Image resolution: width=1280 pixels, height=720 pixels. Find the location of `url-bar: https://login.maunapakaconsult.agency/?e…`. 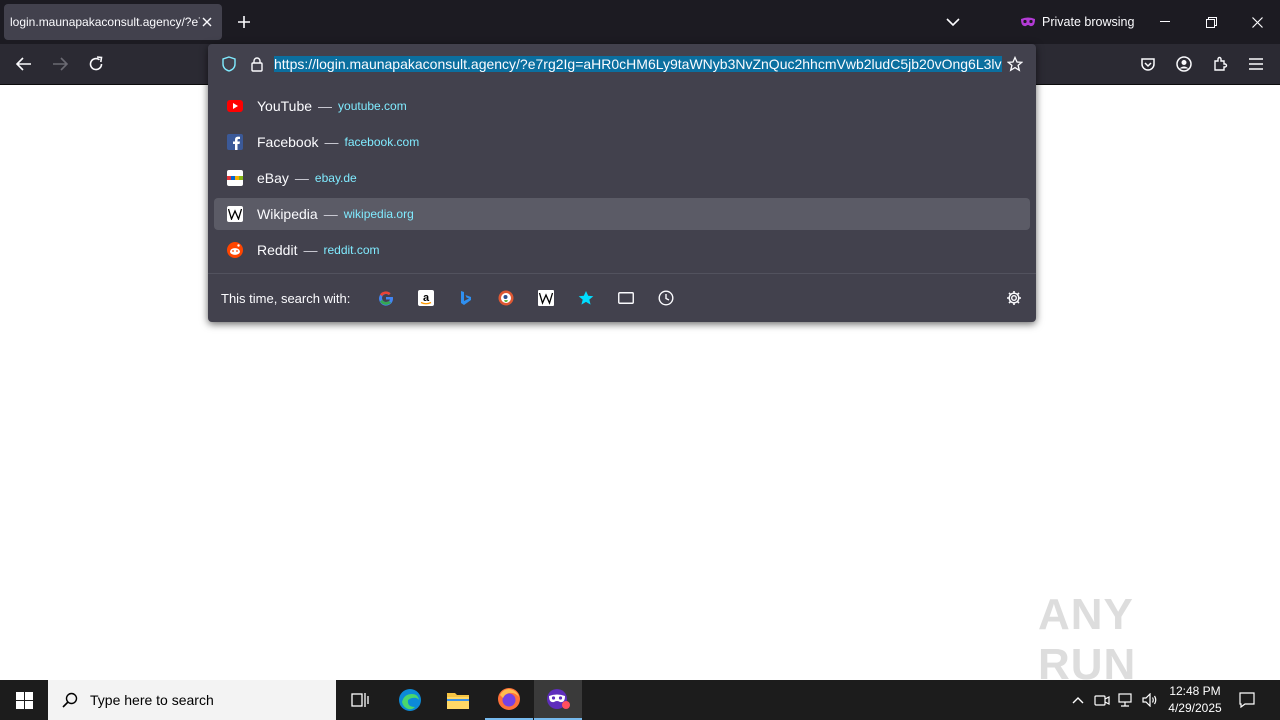

url-bar: https://login.maunapakaconsult.agency/?e… is located at coordinates (622, 64).